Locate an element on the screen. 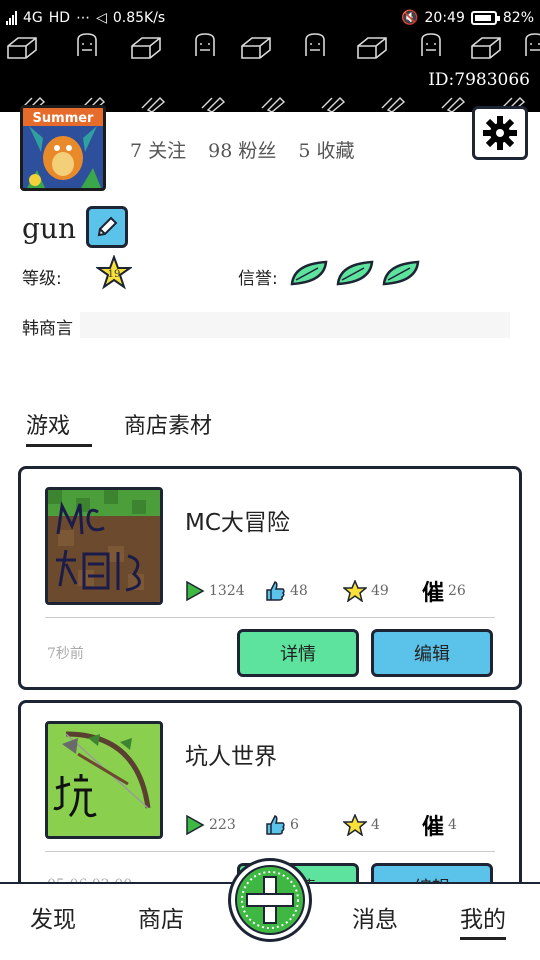  mc-thumbnail-art is located at coordinates (104, 546).